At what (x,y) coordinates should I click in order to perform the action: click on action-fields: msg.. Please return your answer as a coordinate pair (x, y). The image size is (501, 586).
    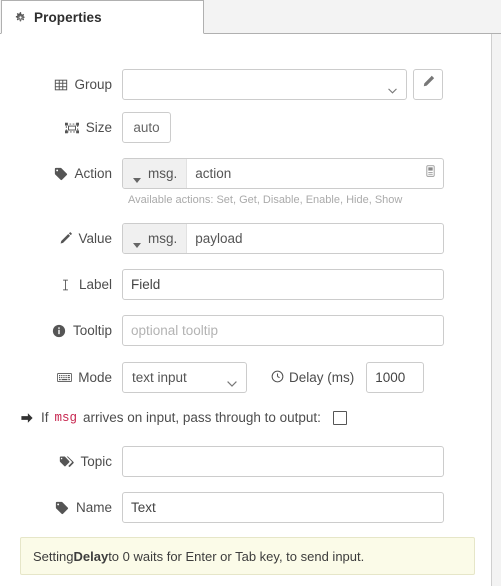
    Looking at the image, I should click on (283, 173).